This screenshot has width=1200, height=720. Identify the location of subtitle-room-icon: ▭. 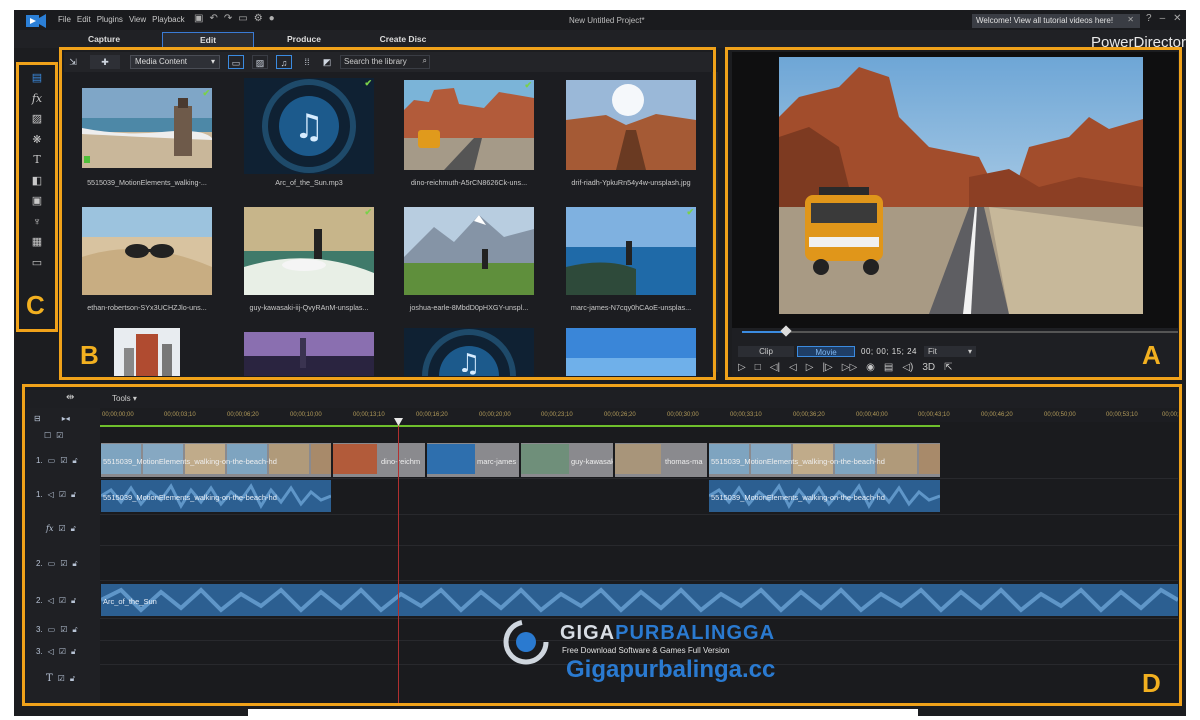
(37, 263).